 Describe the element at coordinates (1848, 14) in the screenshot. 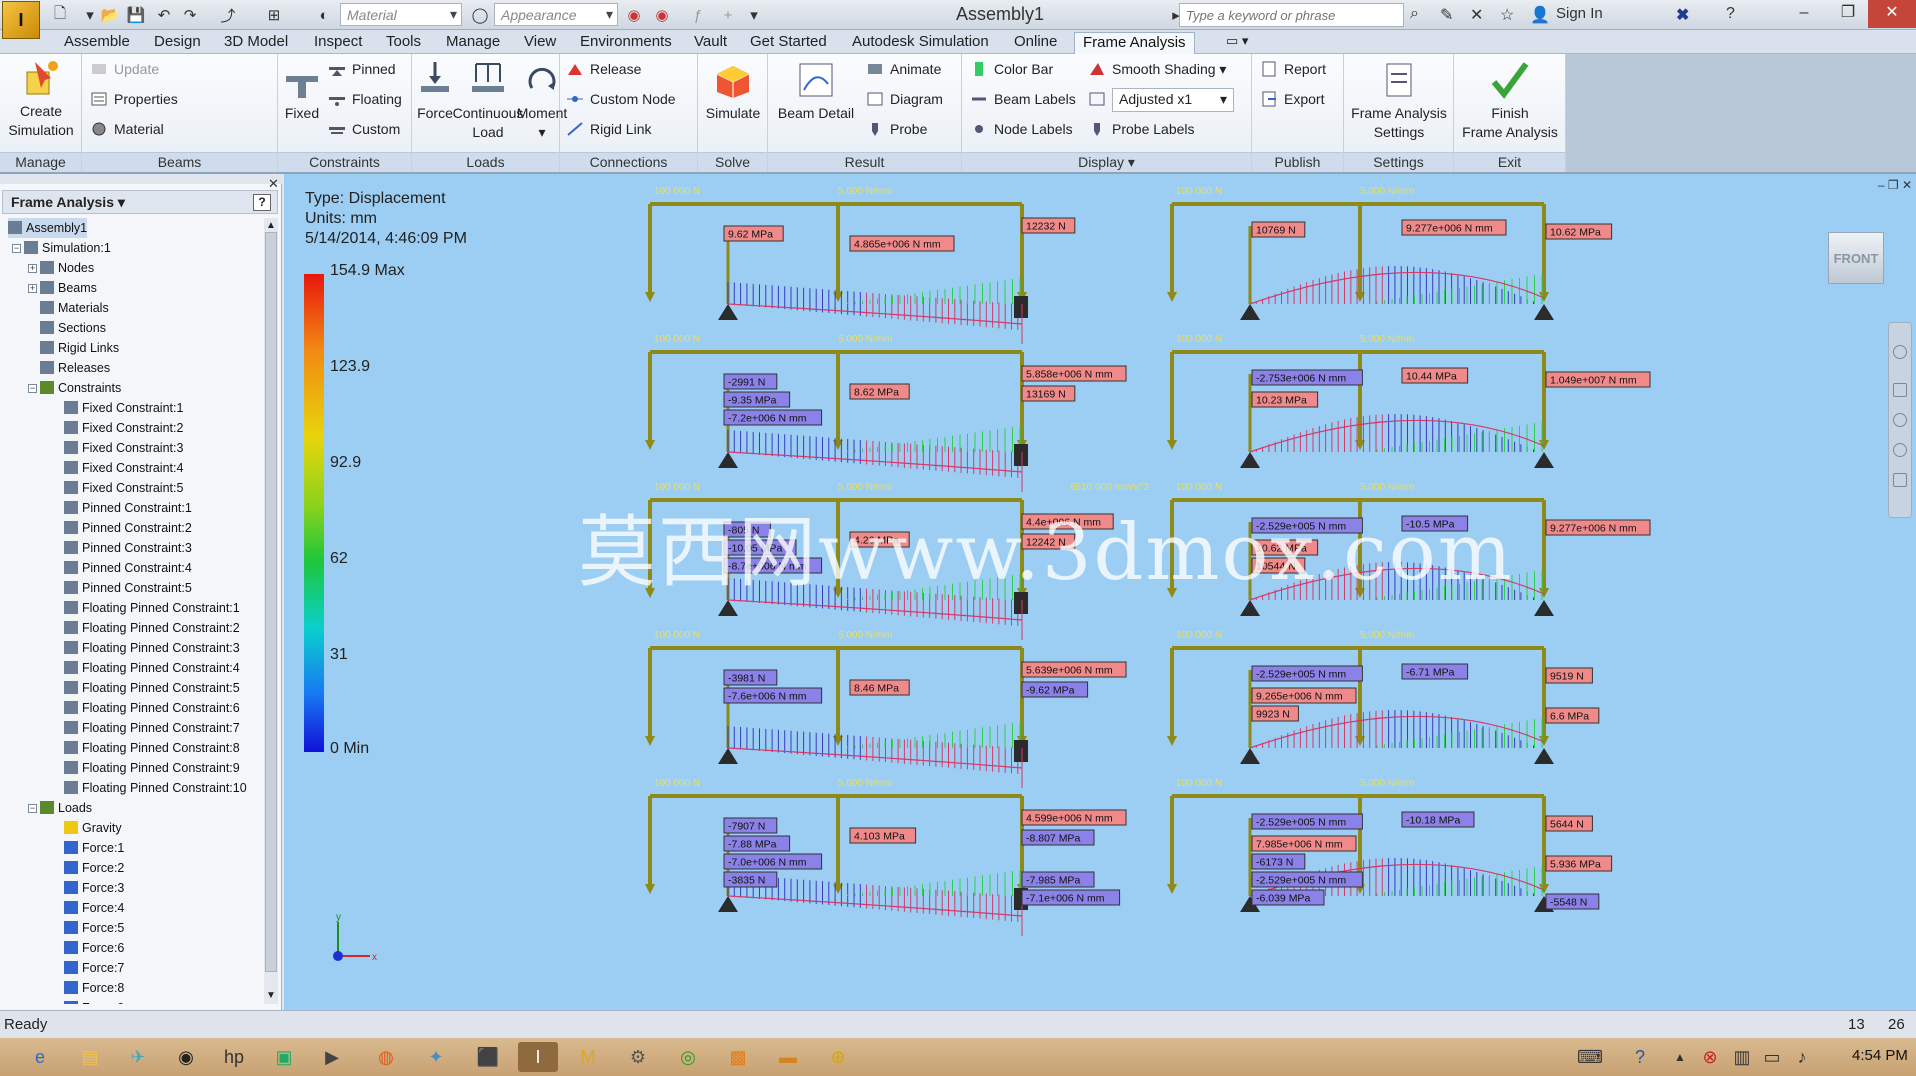

I see `maximize-button: ❐` at that location.